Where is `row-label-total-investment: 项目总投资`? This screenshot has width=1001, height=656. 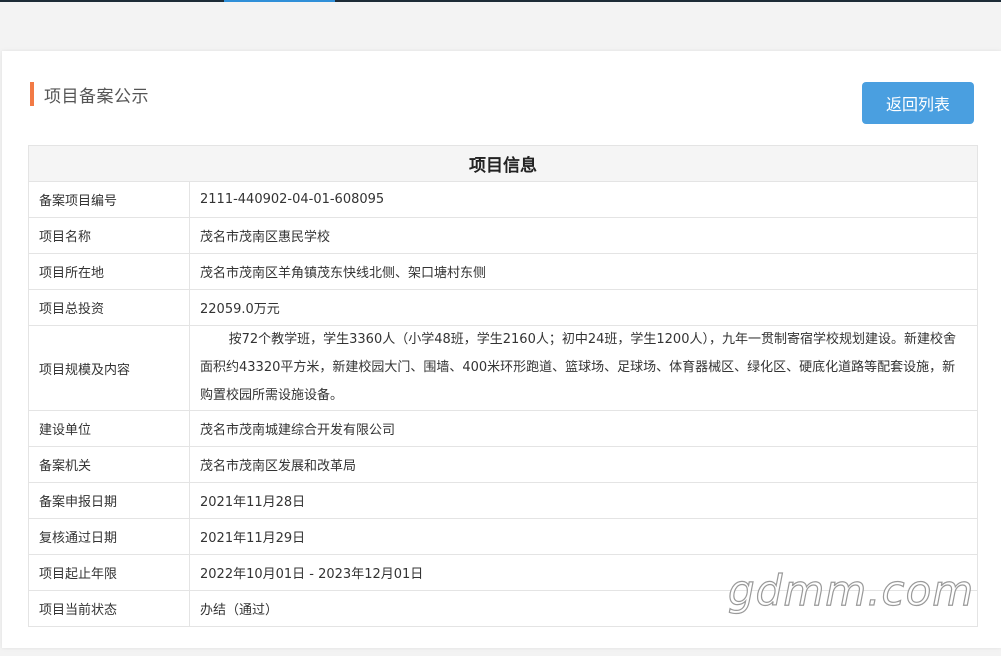 row-label-total-investment: 项目总投资 is located at coordinates (109, 307).